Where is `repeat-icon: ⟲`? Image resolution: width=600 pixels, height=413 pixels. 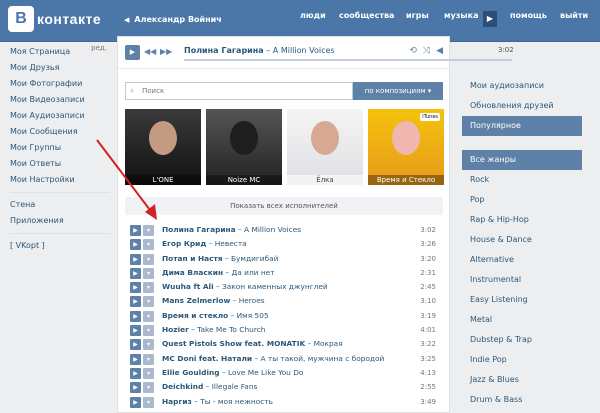
repeat-icon: ⟲ is located at coordinates (413, 51).